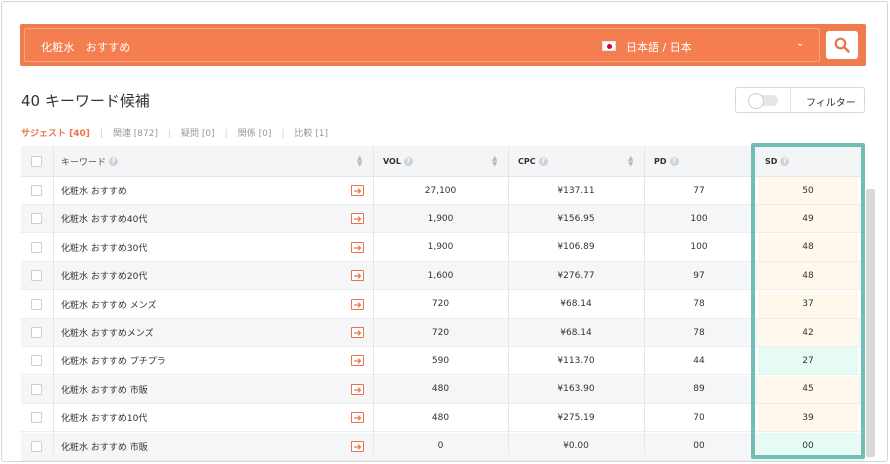  I want to click on pd-cell: 89, so click(699, 389).